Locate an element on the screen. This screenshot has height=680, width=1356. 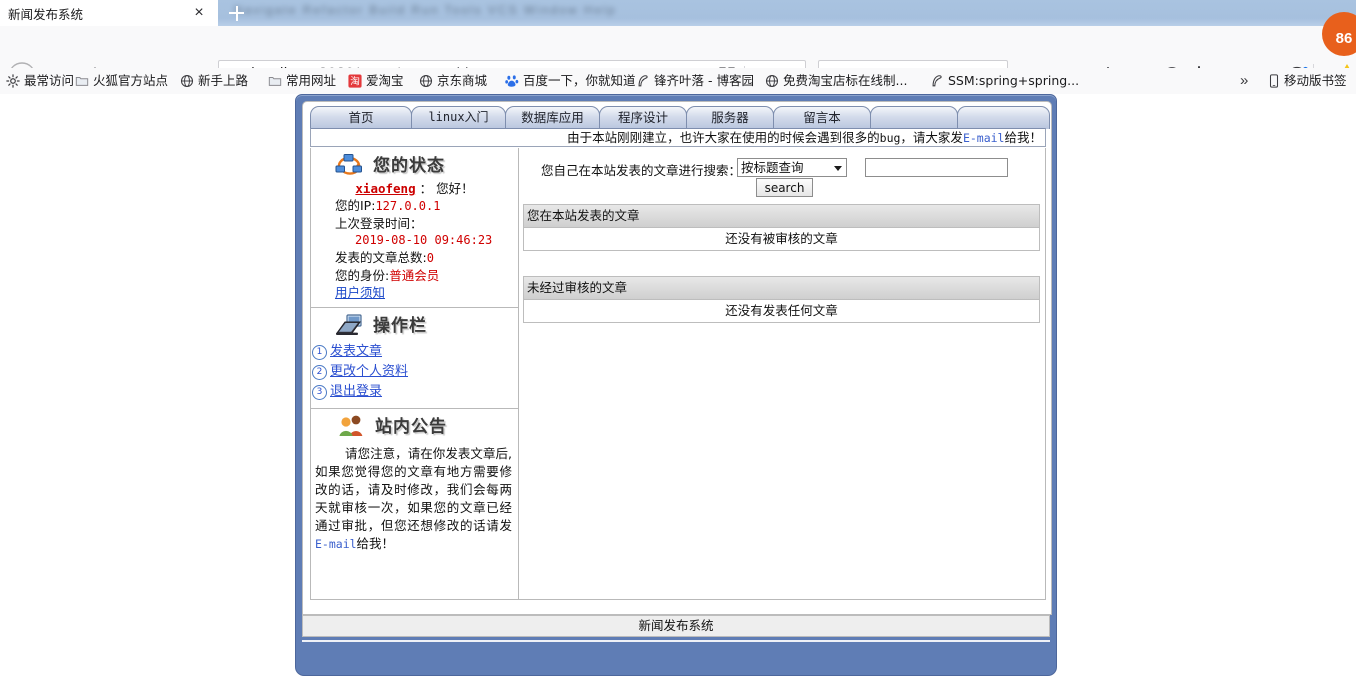
site-nav-tabs: 首页 linux入门 数据库应用 程序设计 服务器 留言本 is located at coordinates (680, 117).